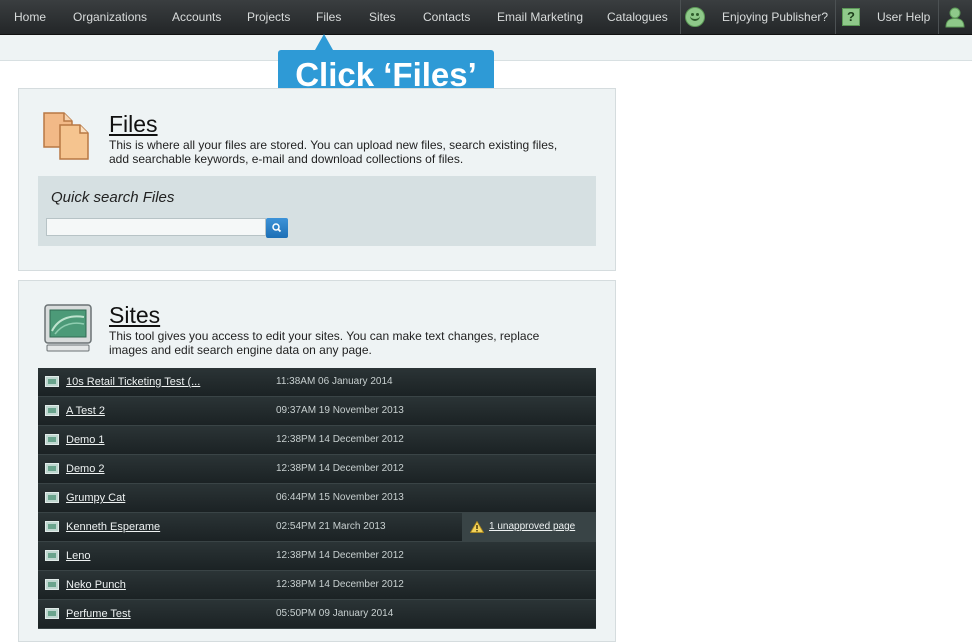  What do you see at coordinates (331, 526) in the screenshot?
I see `site-modified-time: 02:54PM 21 March 2013` at bounding box center [331, 526].